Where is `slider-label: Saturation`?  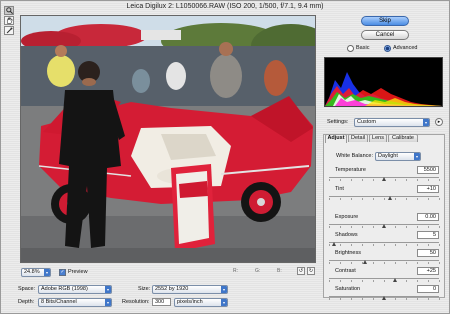 slider-label: Saturation is located at coordinates (348, 289).